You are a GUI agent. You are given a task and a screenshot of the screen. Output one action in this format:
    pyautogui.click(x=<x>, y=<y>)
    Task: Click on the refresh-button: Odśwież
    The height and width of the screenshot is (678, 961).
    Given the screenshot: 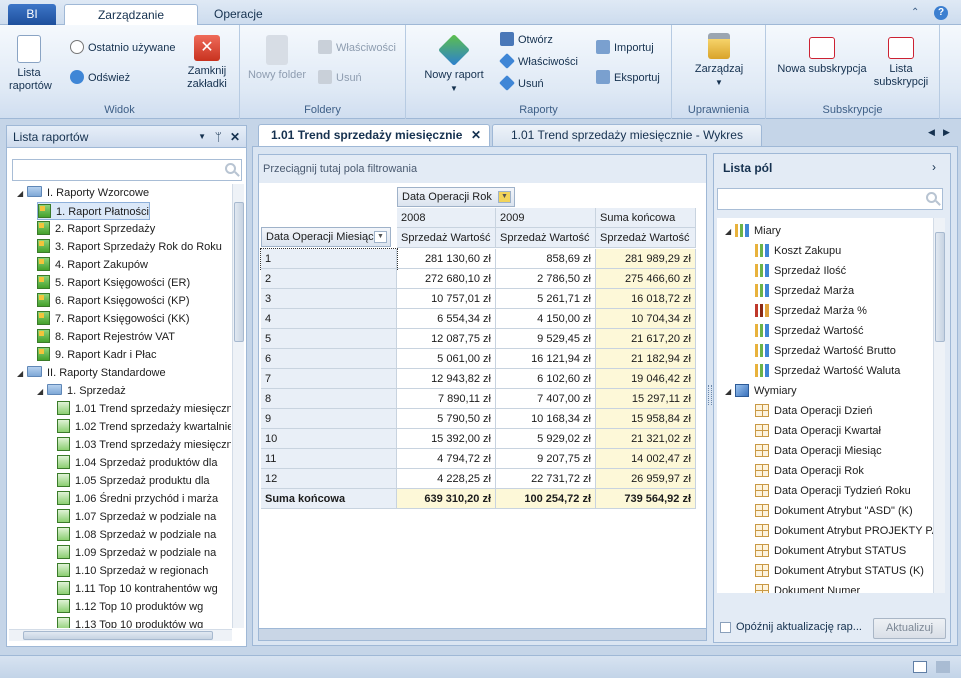 What is the action you would take?
    pyautogui.click(x=100, y=78)
    